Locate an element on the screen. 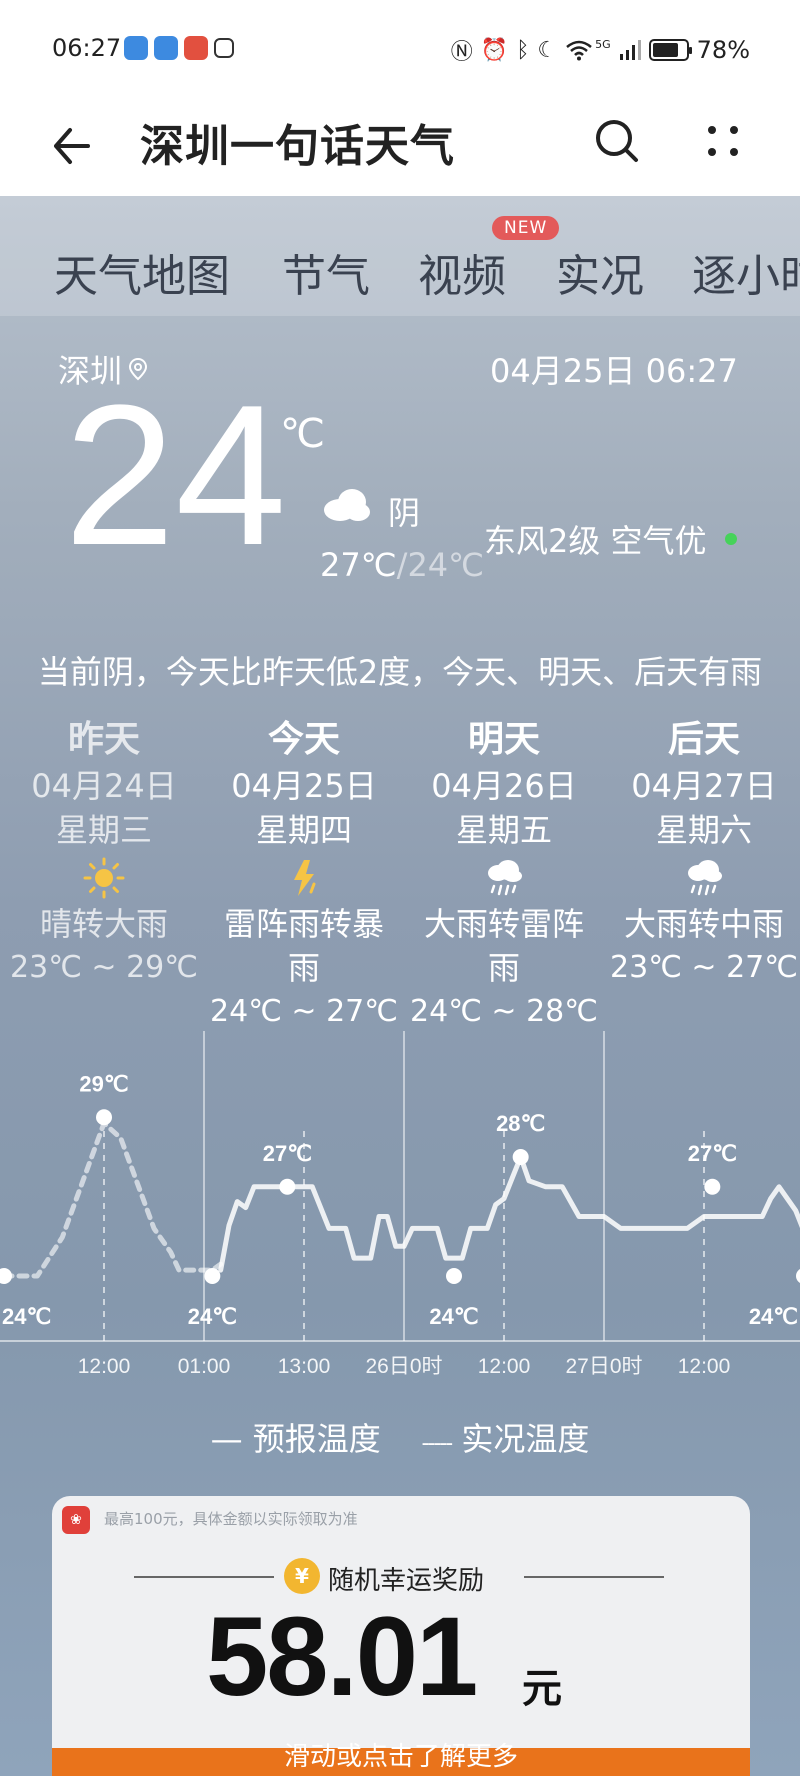 The width and height of the screenshot is (800, 1776). weather-summary: 当前阴，今天比昨天低2度，今天、明天、后天有雨 is located at coordinates (400, 672).